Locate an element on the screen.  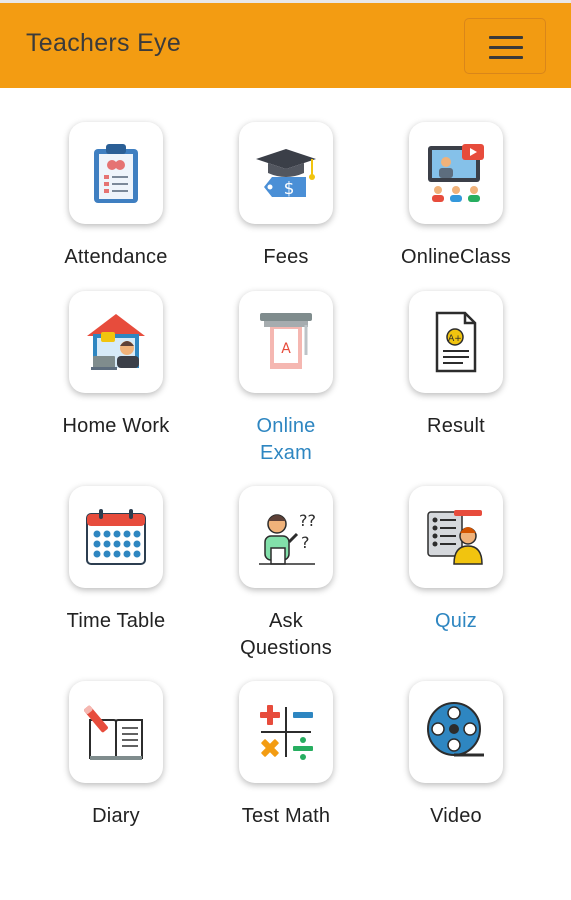
tile-ask-questions: ?? ? Ask Questions is located at coordinates (286, 574).